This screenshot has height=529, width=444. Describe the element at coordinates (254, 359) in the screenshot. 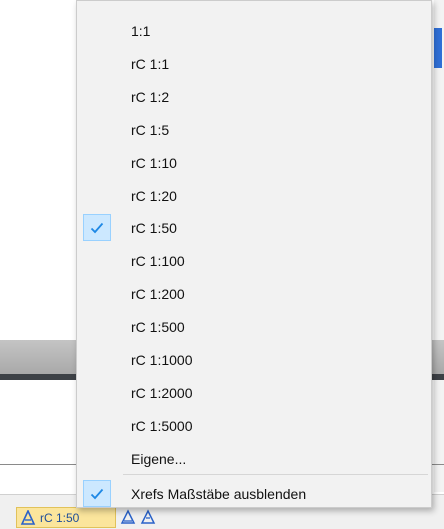

I see `menu-item-scale: rC 1:1000` at that location.